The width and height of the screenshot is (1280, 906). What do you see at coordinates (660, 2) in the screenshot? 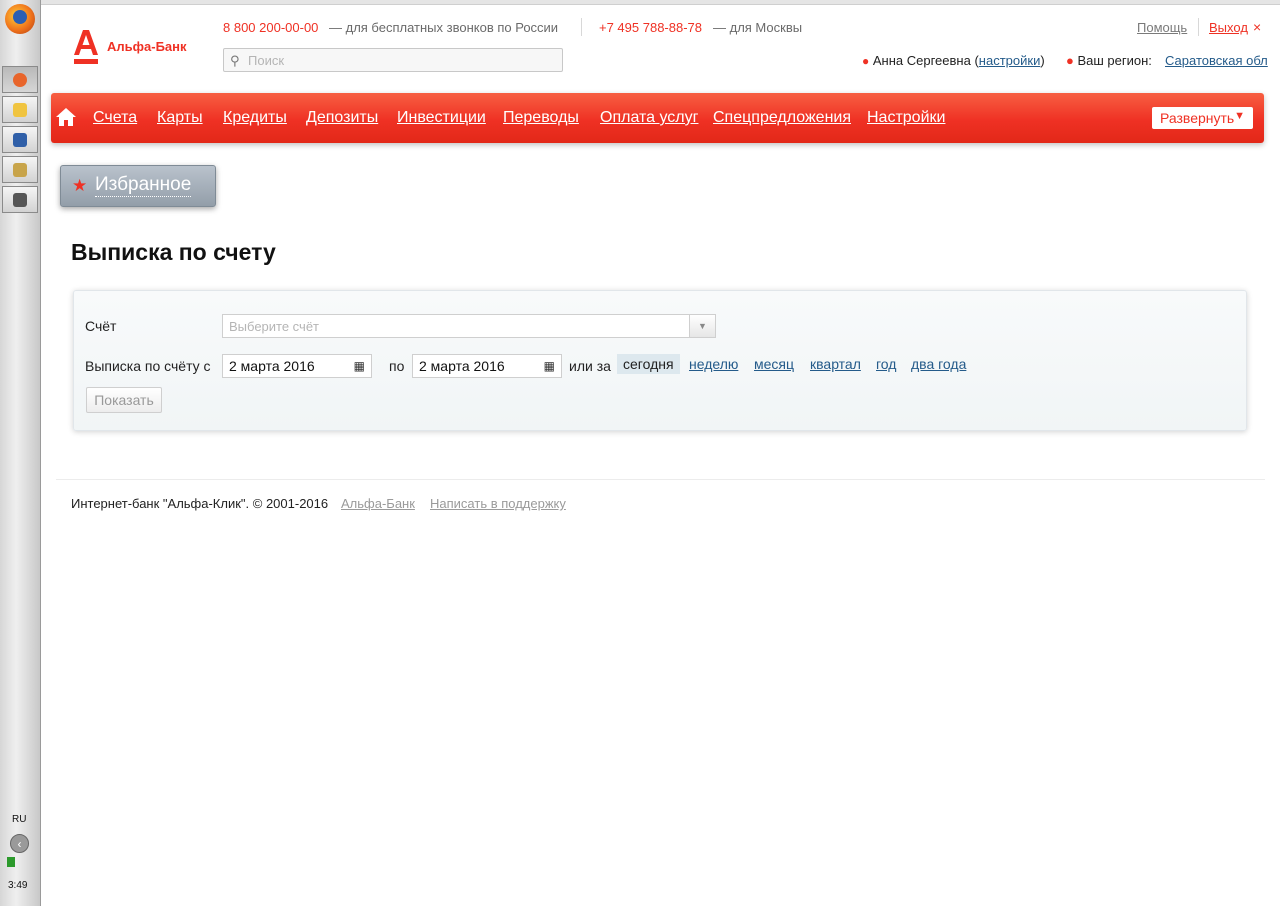
I see `browser-top-edge` at bounding box center [660, 2].